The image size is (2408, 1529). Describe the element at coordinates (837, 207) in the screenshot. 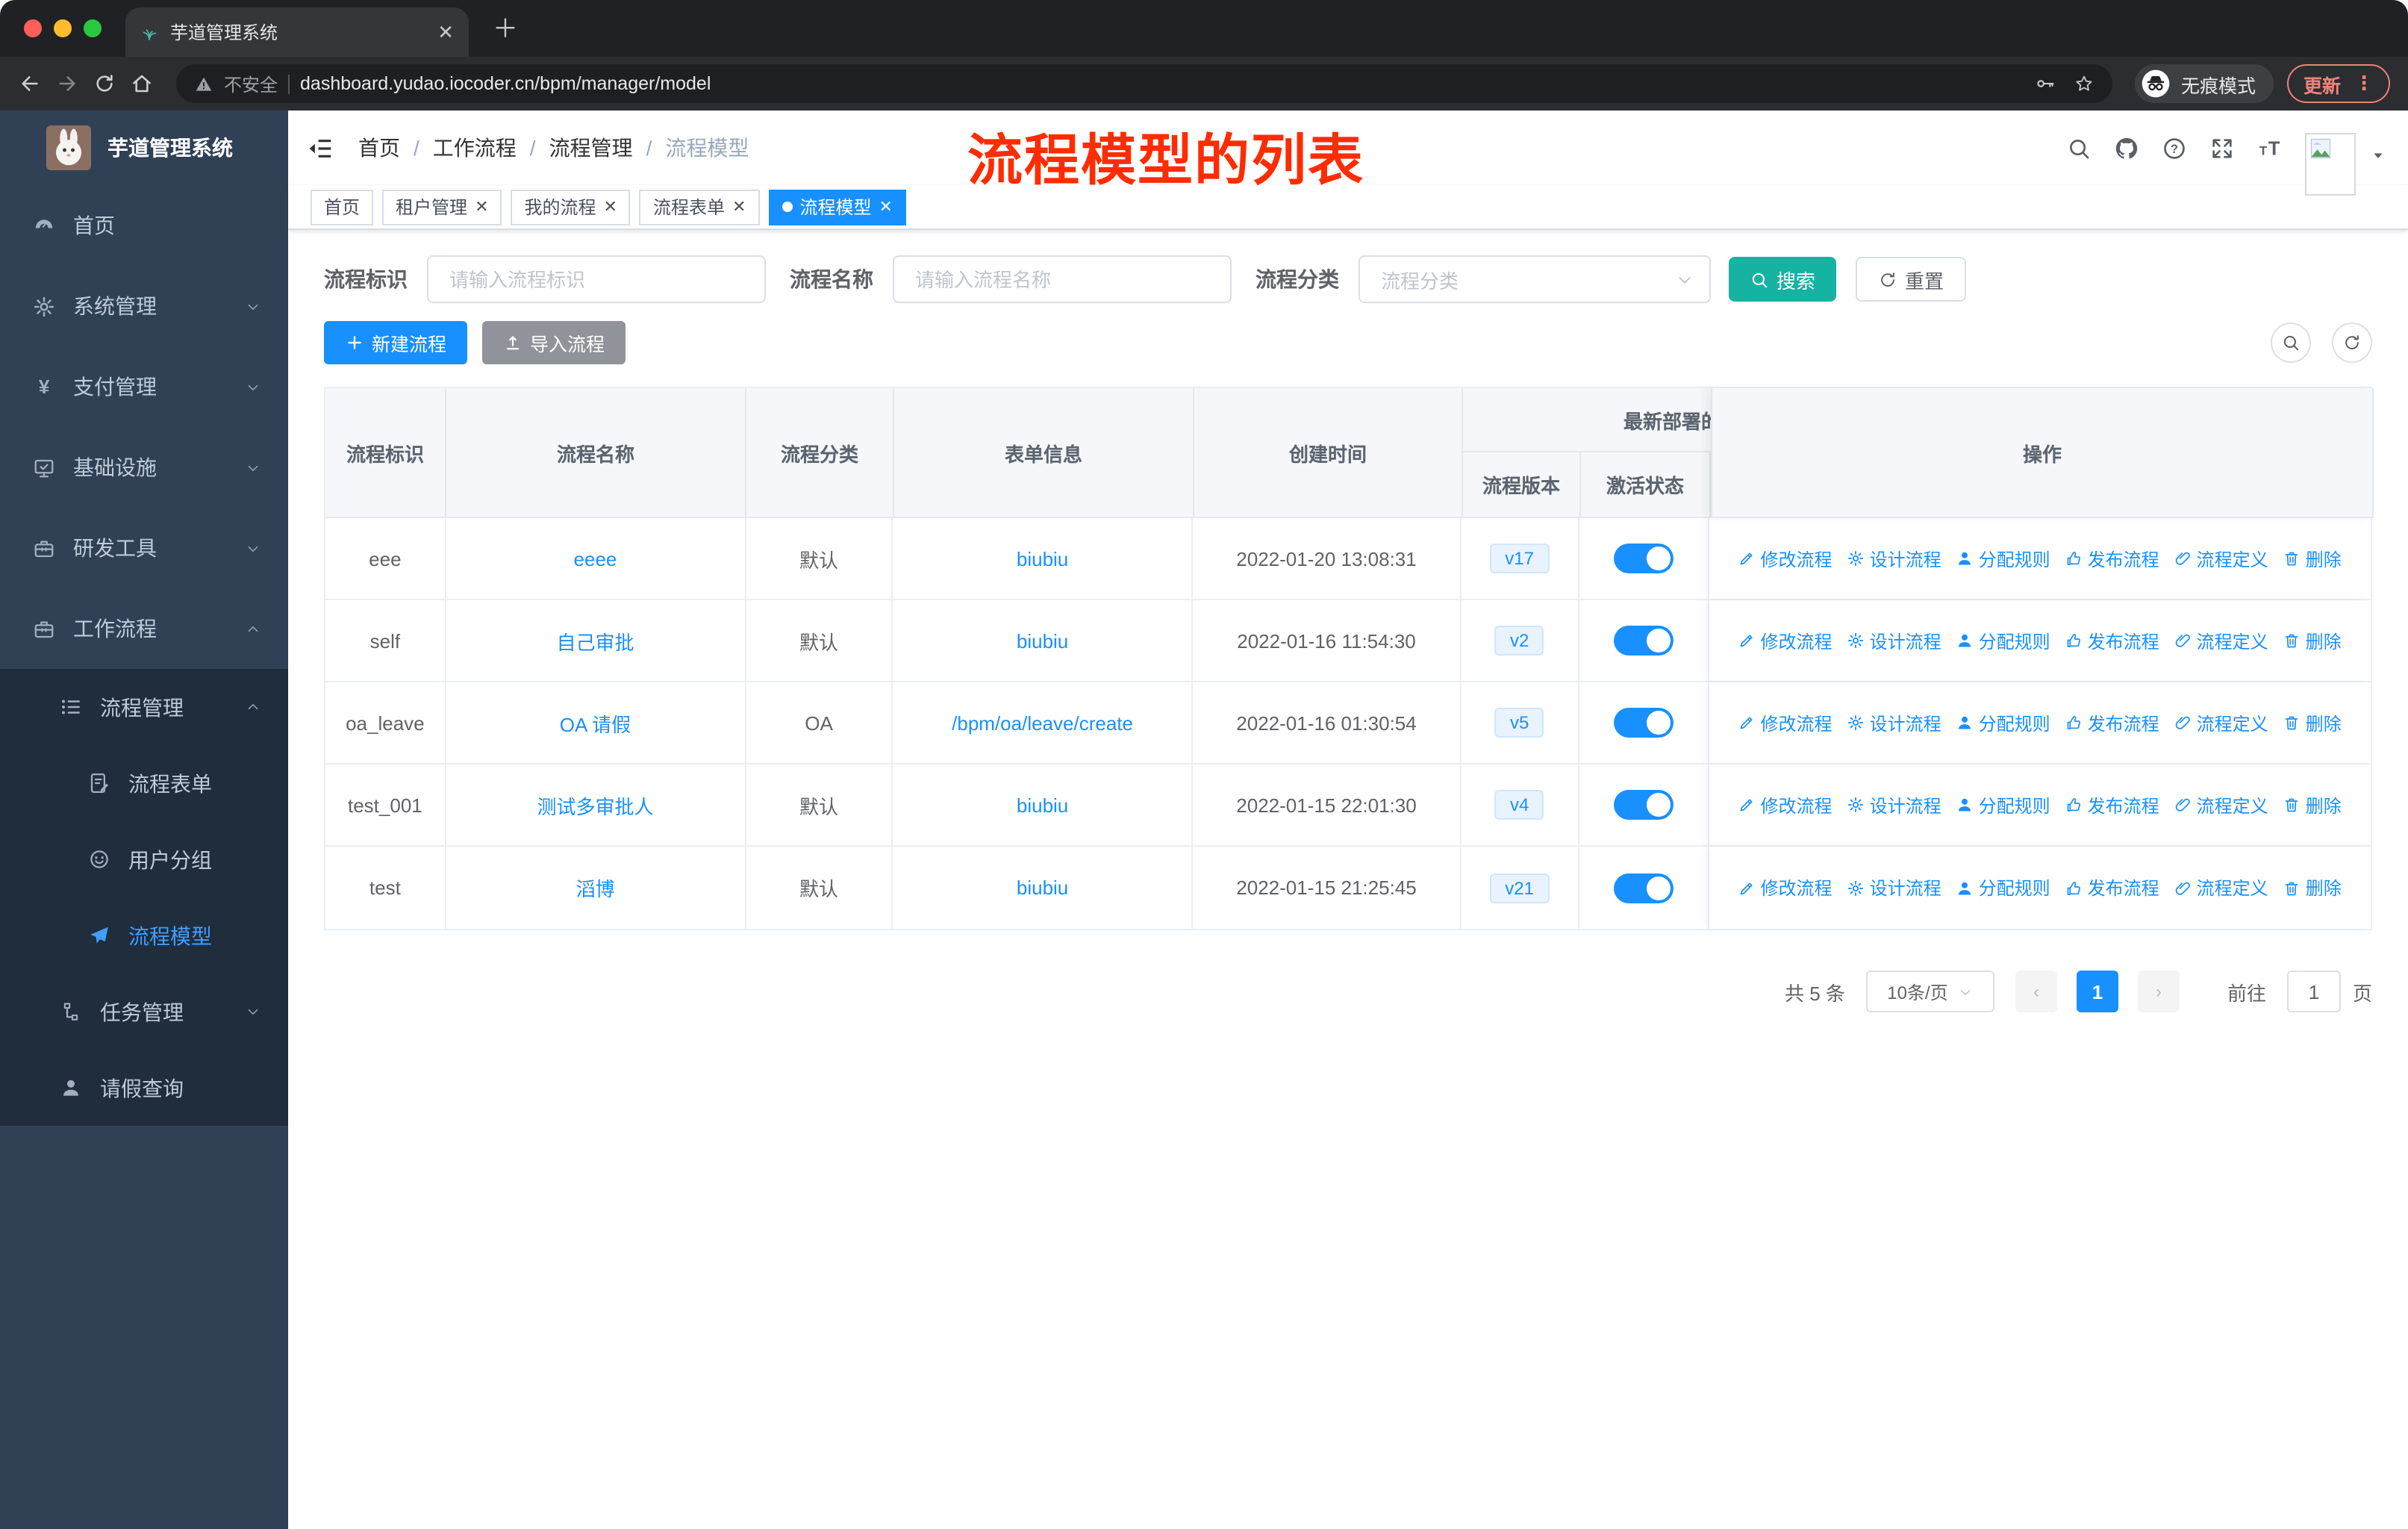

I see `tag-流程模型: 流程模型 ✕` at that location.